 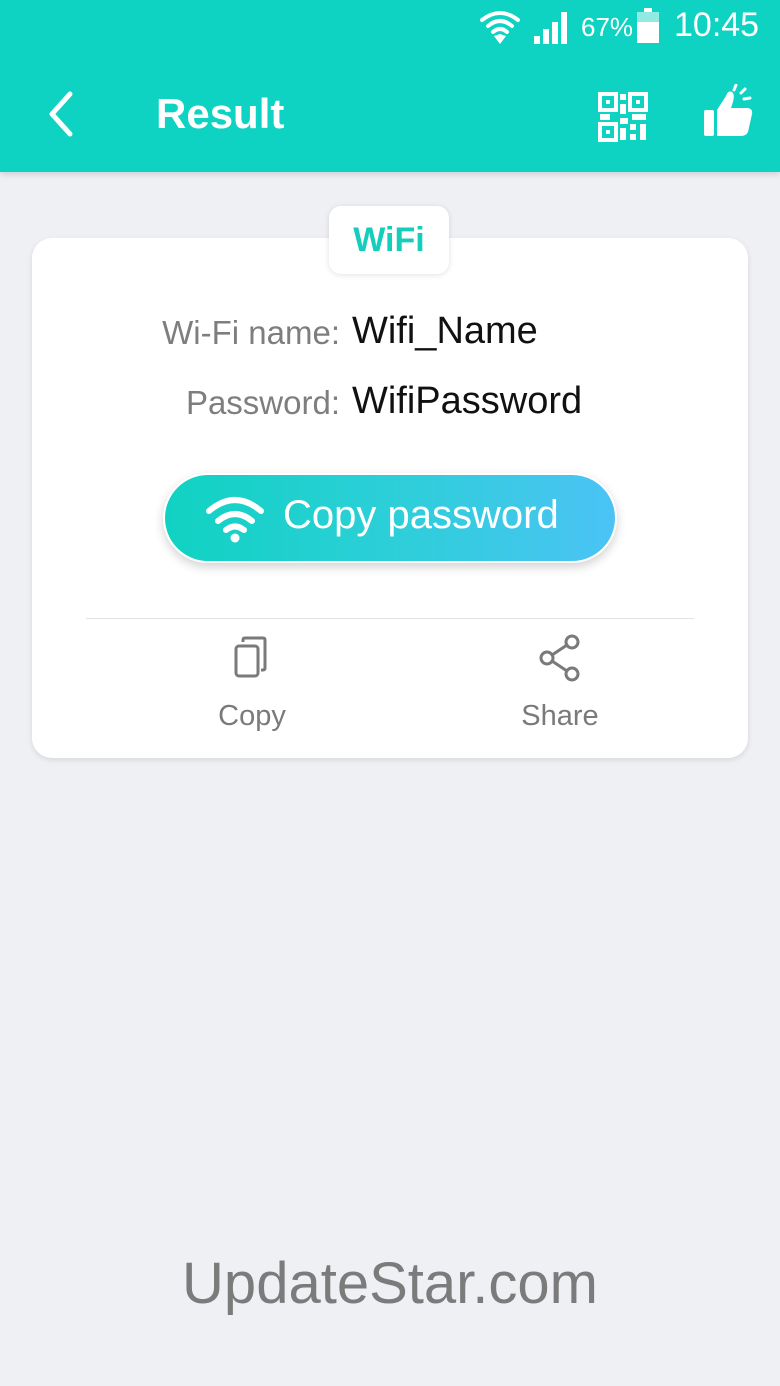 What do you see at coordinates (62, 114) in the screenshot?
I see `back-arrow-icon` at bounding box center [62, 114].